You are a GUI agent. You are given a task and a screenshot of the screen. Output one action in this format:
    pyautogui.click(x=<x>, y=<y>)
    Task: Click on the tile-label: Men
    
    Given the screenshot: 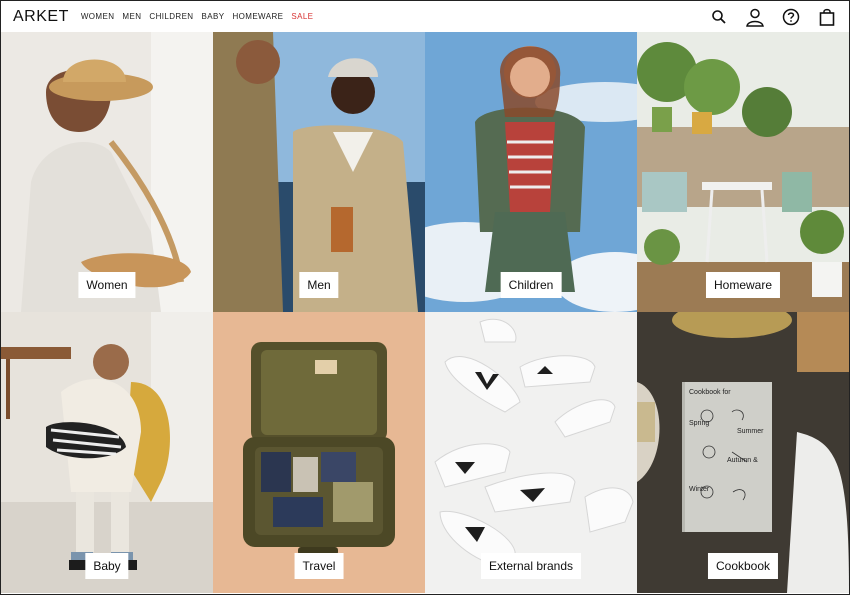 What is the action you would take?
    pyautogui.click(x=319, y=285)
    